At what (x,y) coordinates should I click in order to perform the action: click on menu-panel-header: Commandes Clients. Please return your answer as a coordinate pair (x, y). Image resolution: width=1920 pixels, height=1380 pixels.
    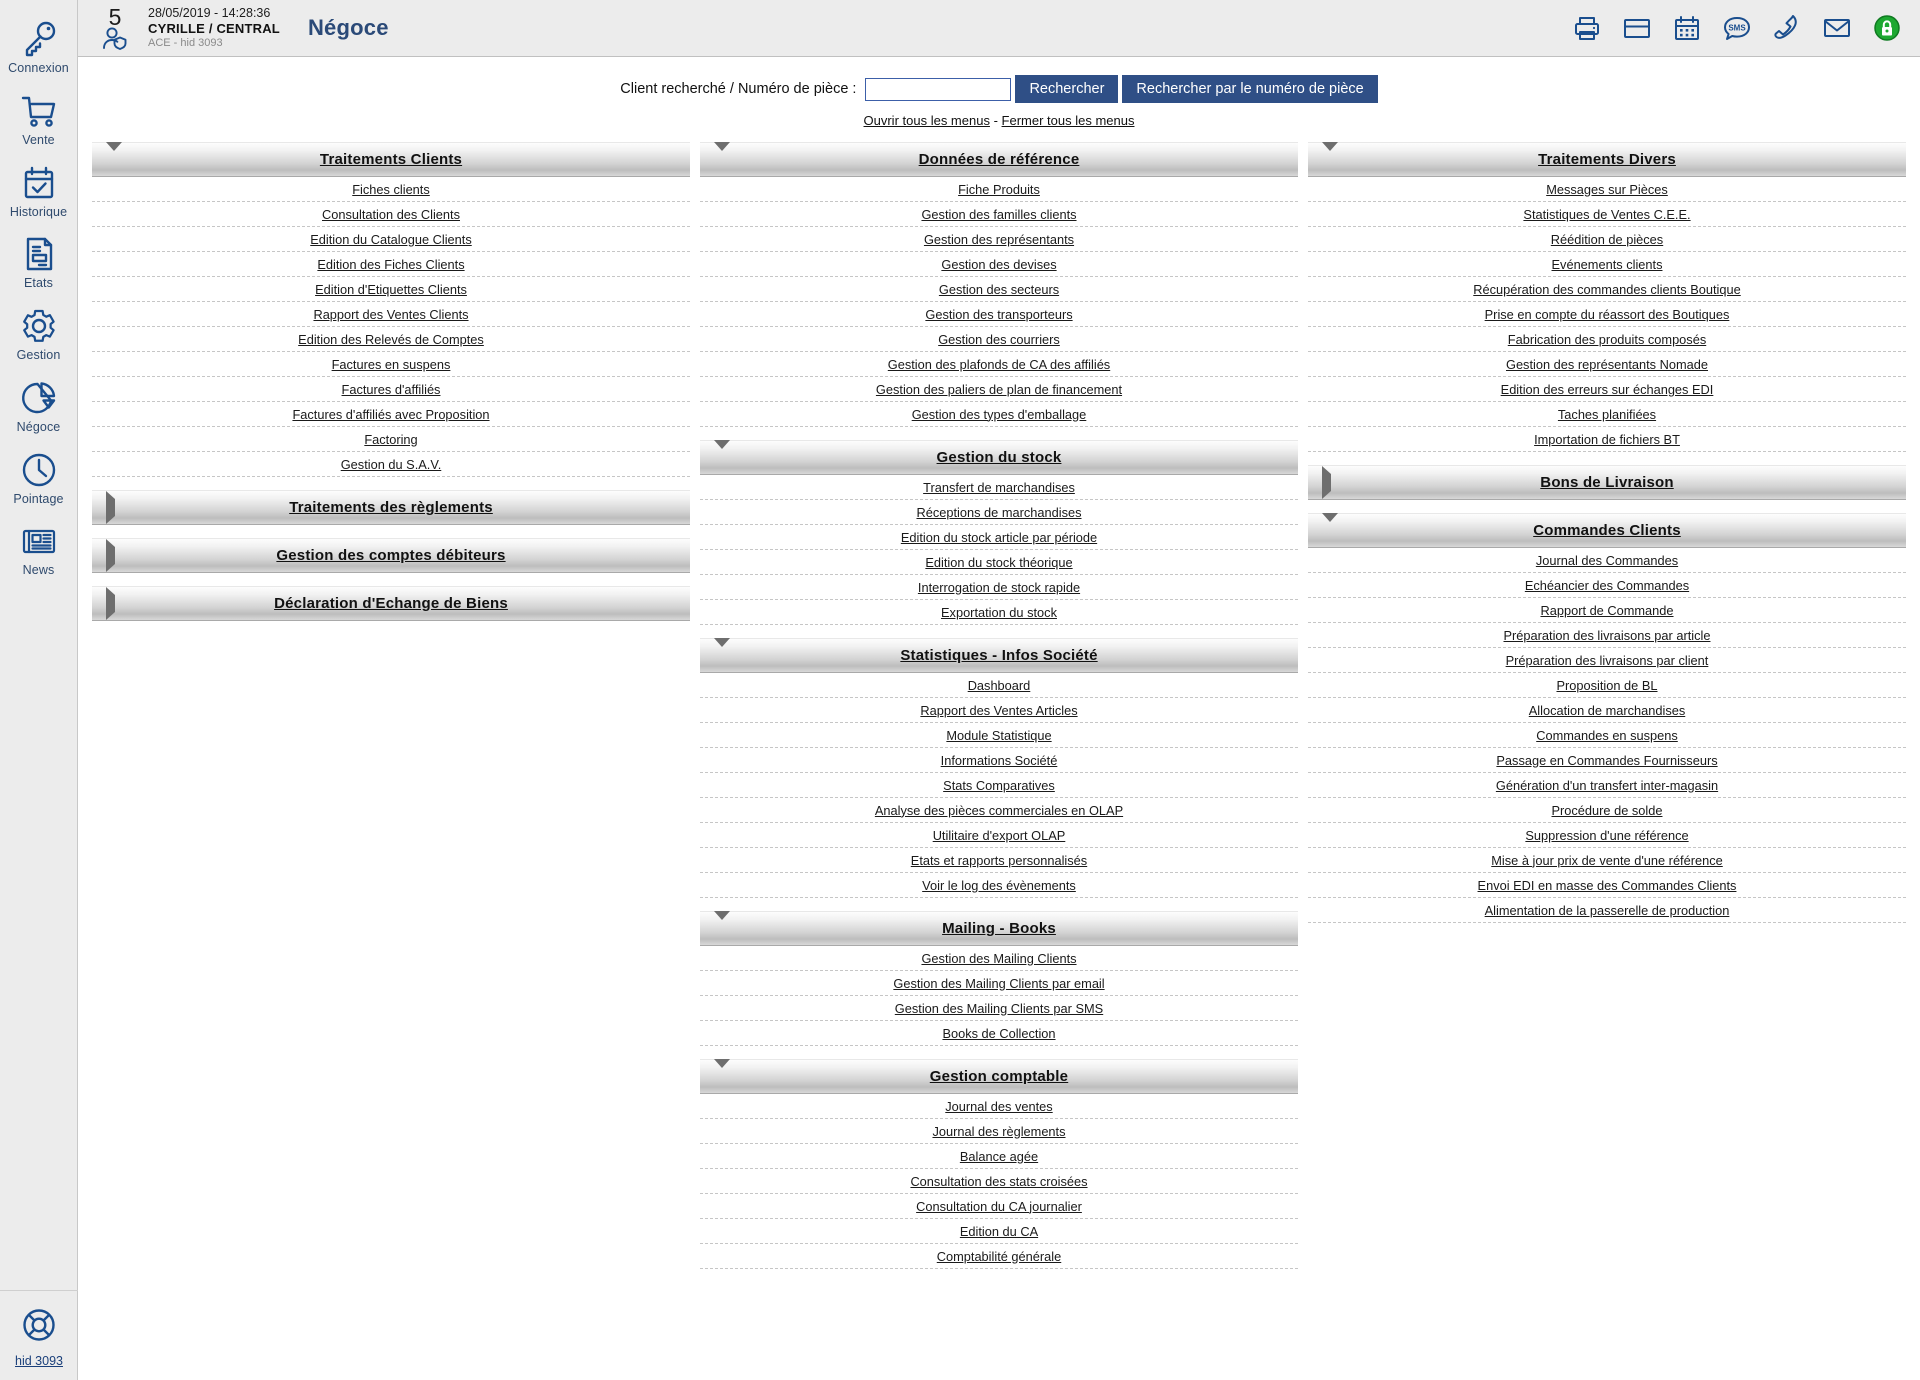
    Looking at the image, I should click on (1607, 530).